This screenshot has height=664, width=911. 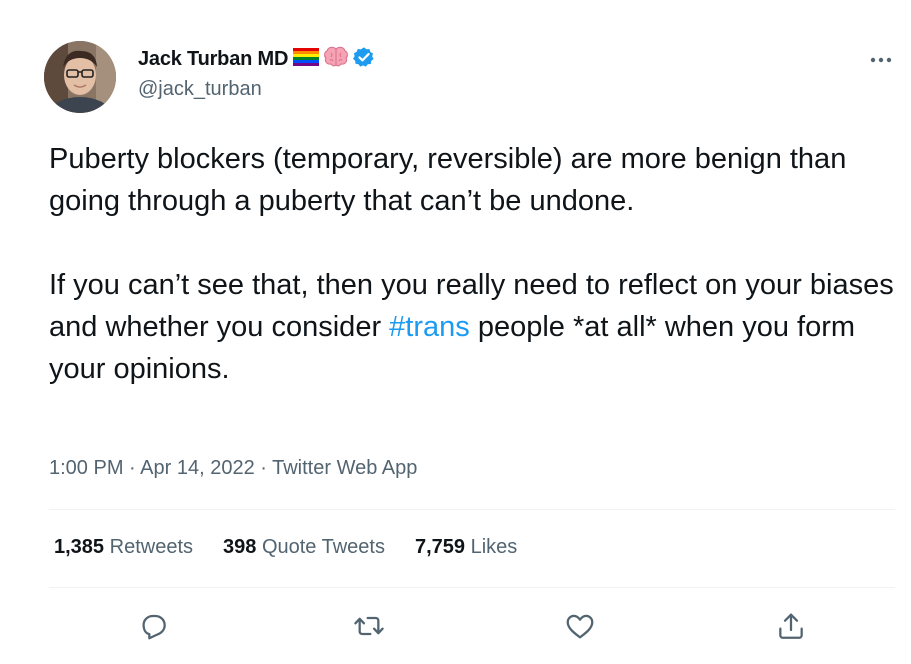 What do you see at coordinates (256, 89) in the screenshot?
I see `handle: @jack_turban` at bounding box center [256, 89].